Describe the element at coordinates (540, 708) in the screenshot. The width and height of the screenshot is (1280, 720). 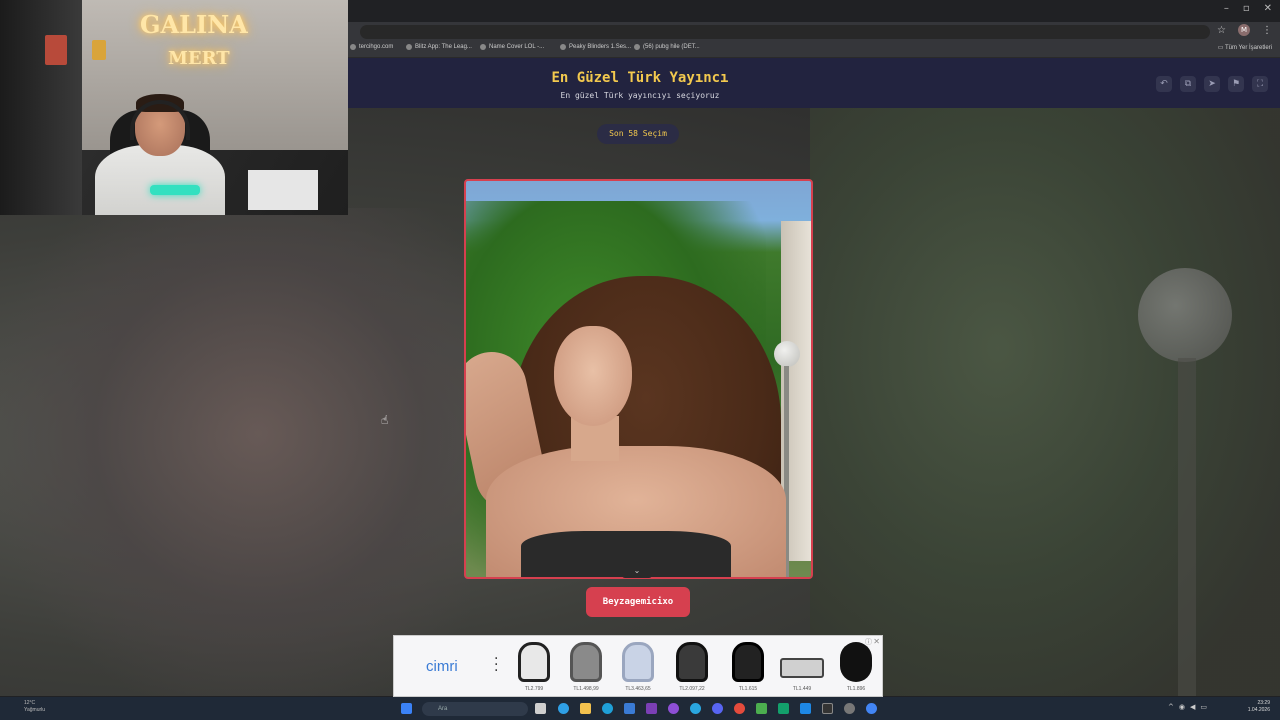
I see `task-view-icon` at that location.